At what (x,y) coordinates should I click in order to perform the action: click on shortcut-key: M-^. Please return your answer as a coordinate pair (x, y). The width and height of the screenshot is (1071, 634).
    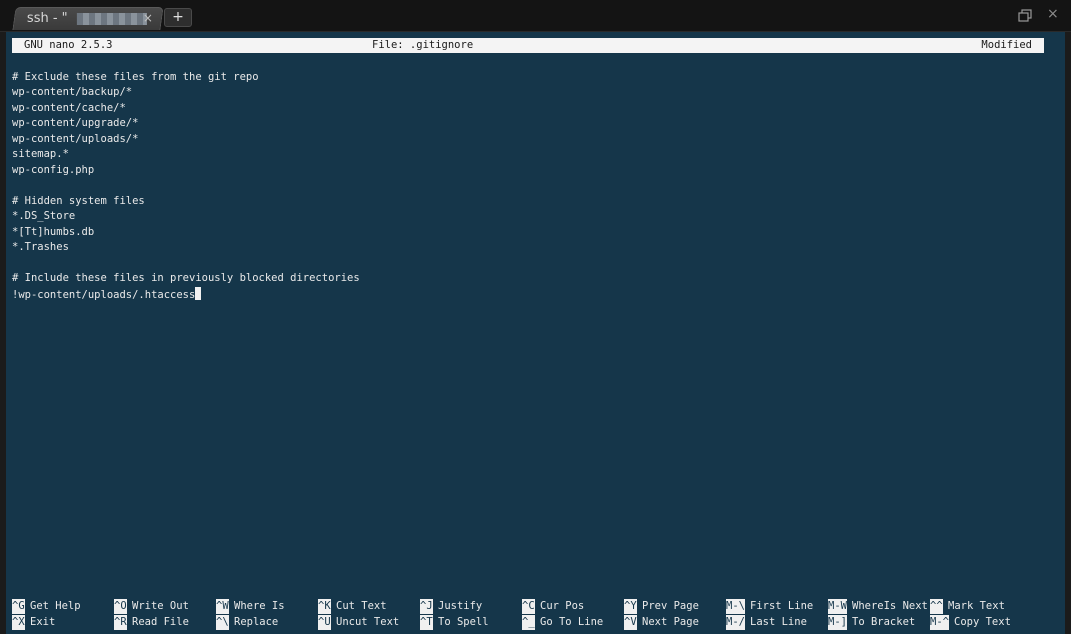
    Looking at the image, I should click on (939, 622).